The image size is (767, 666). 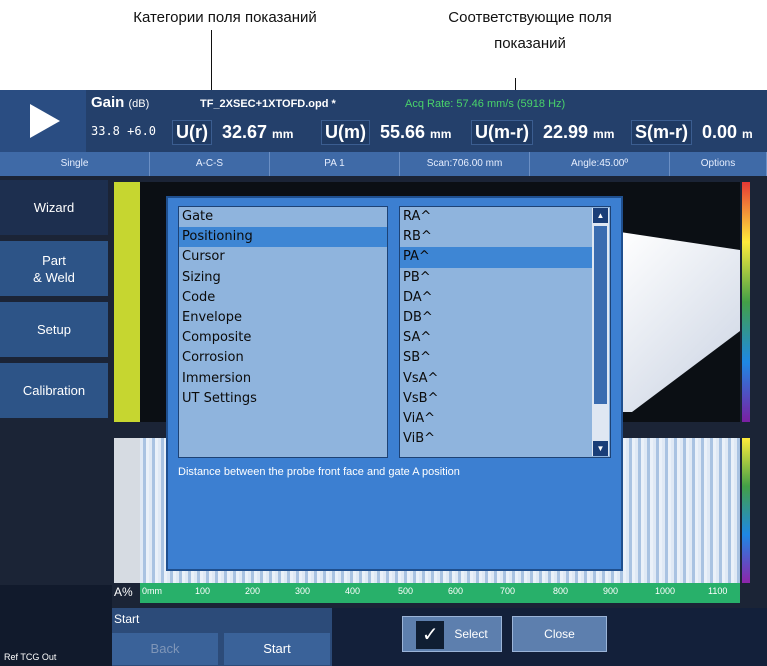 What do you see at coordinates (542, 134) in the screenshot?
I see `reading-u-m-r: U(m-r) 22.99 mm` at bounding box center [542, 134].